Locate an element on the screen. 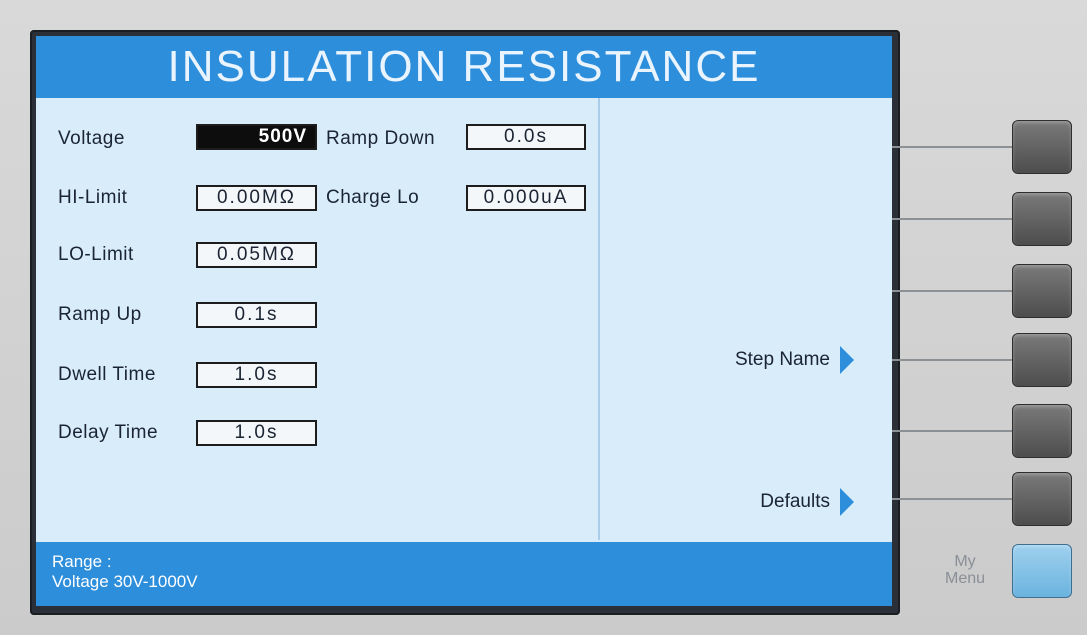  voltage-range-text: Voltage 30V-1000V is located at coordinates (125, 581).